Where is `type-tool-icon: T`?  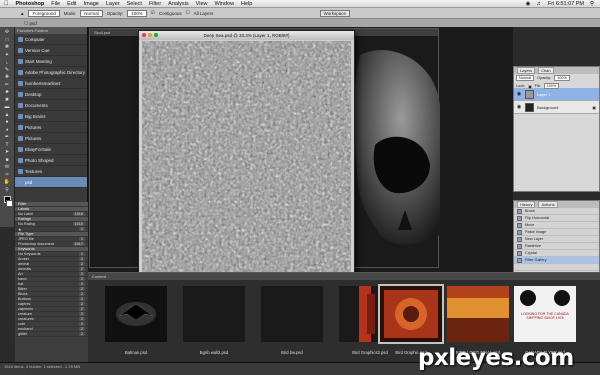 type-tool-icon: T is located at coordinates (7, 145).